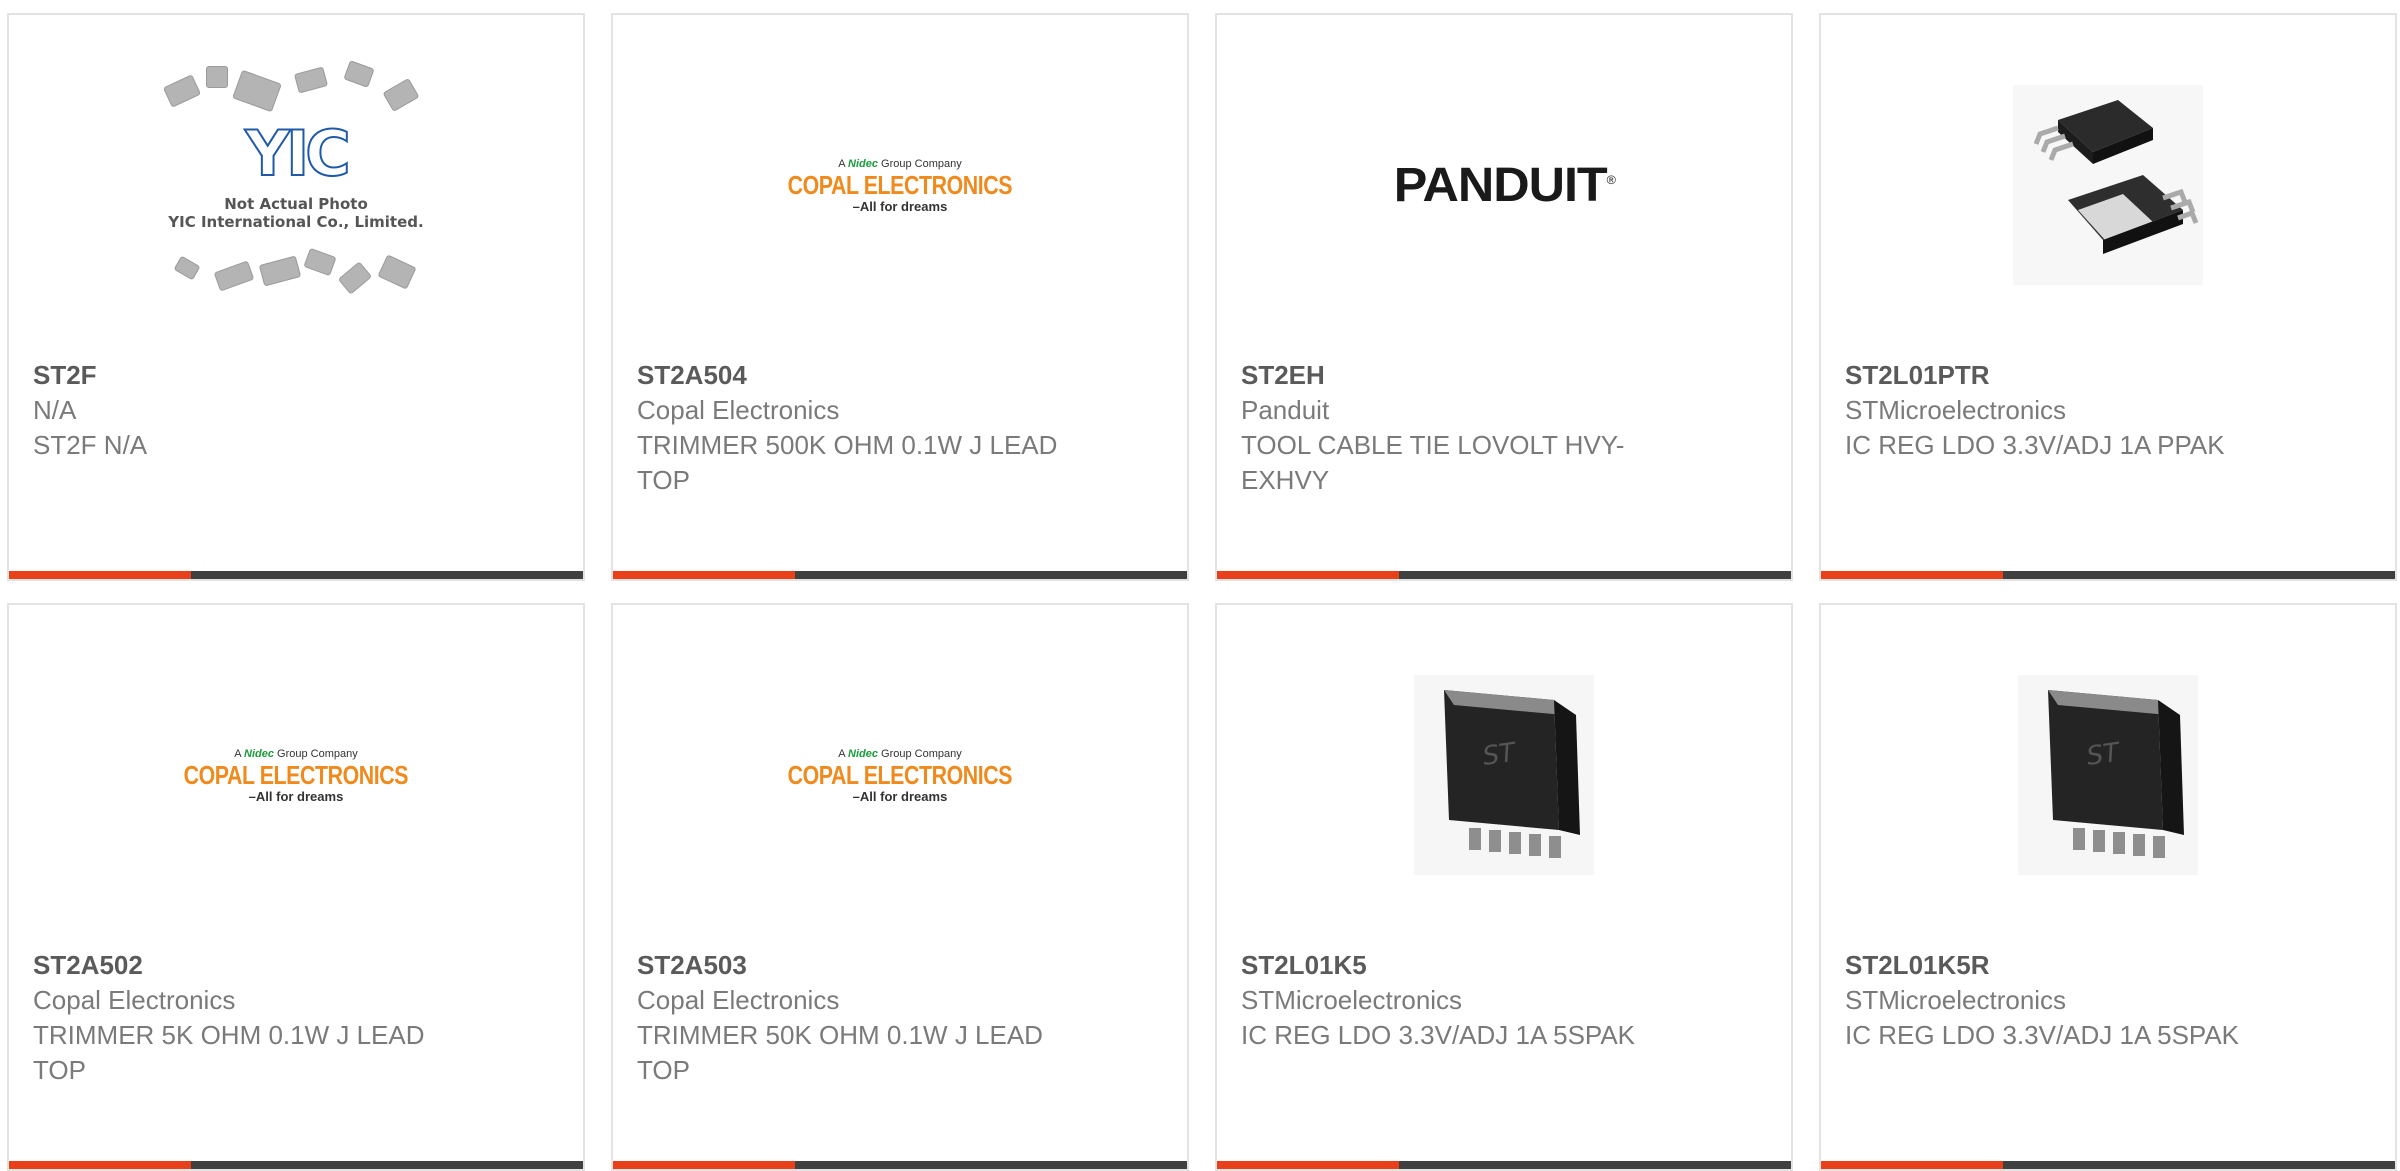 Image resolution: width=2400 pixels, height=1171 pixels. Describe the element at coordinates (298, 965) in the screenshot. I see `part-number: ST2A502` at that location.